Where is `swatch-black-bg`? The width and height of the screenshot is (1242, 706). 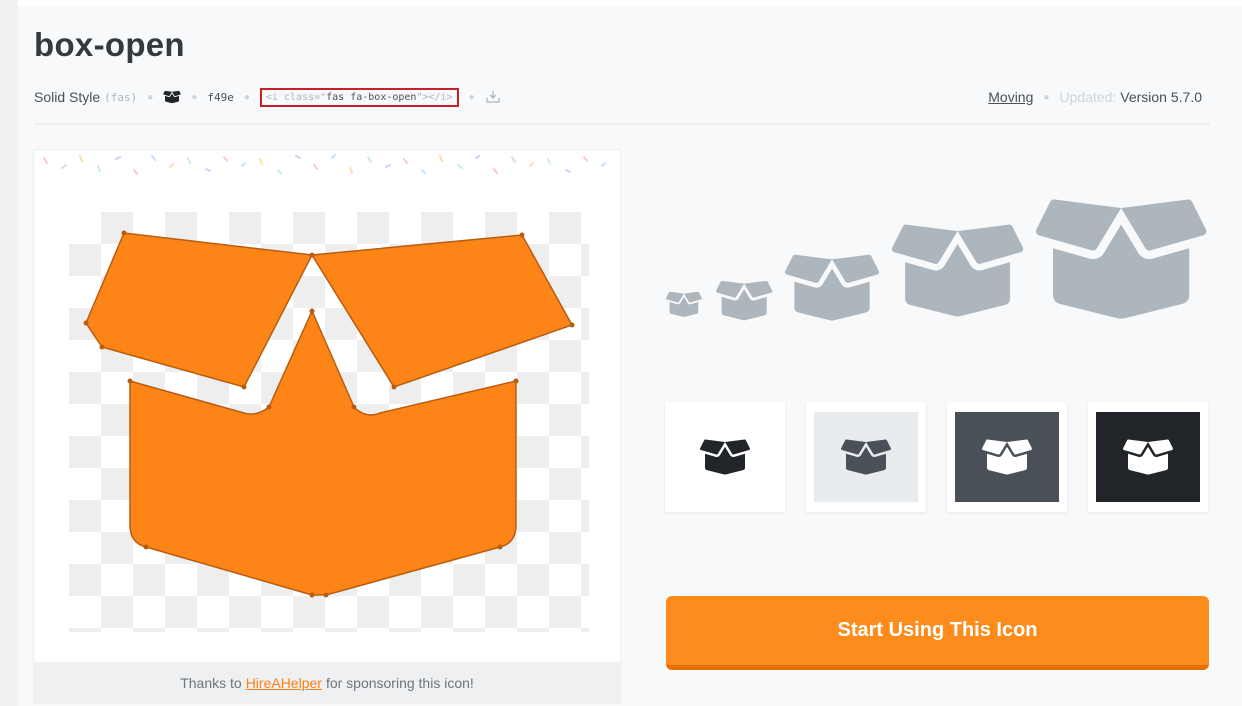
swatch-black-bg is located at coordinates (1148, 457).